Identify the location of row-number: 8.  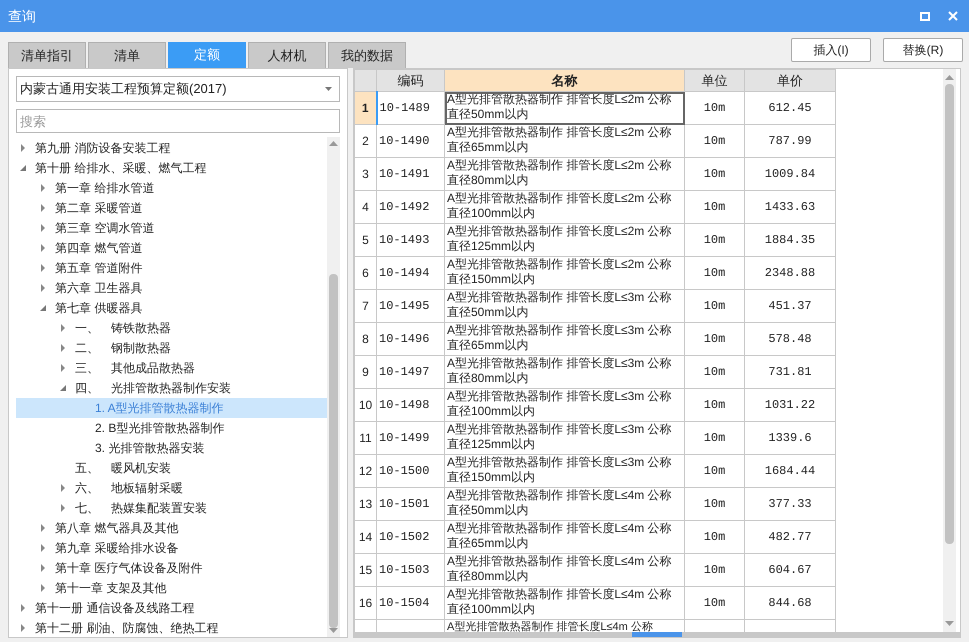
(365, 339).